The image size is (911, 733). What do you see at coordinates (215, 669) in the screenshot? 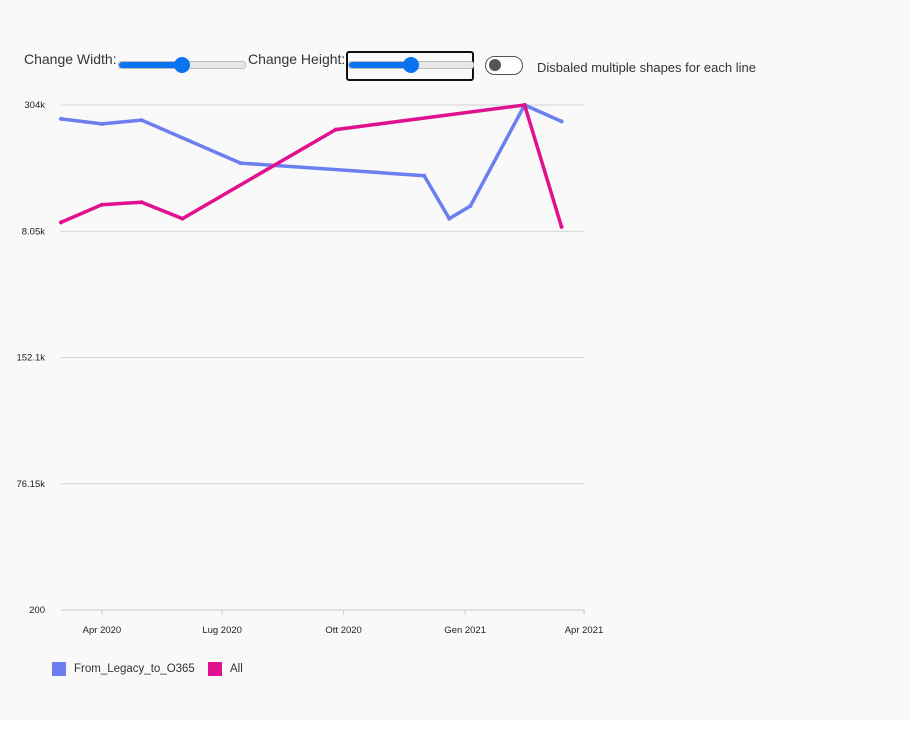
I see `legend-swatch-all` at bounding box center [215, 669].